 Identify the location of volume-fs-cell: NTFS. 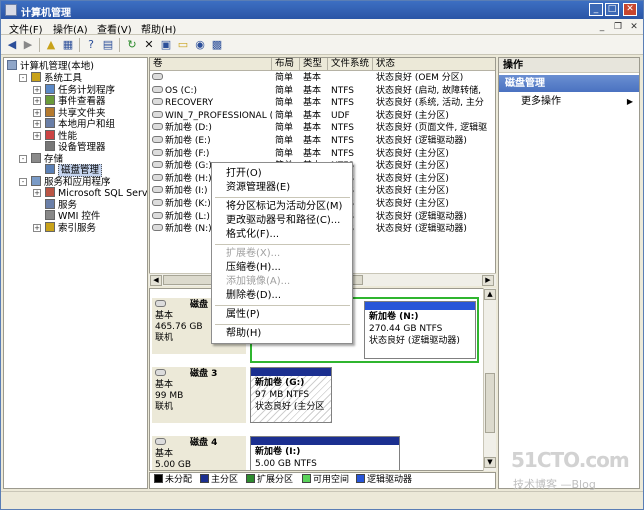
(342, 90).